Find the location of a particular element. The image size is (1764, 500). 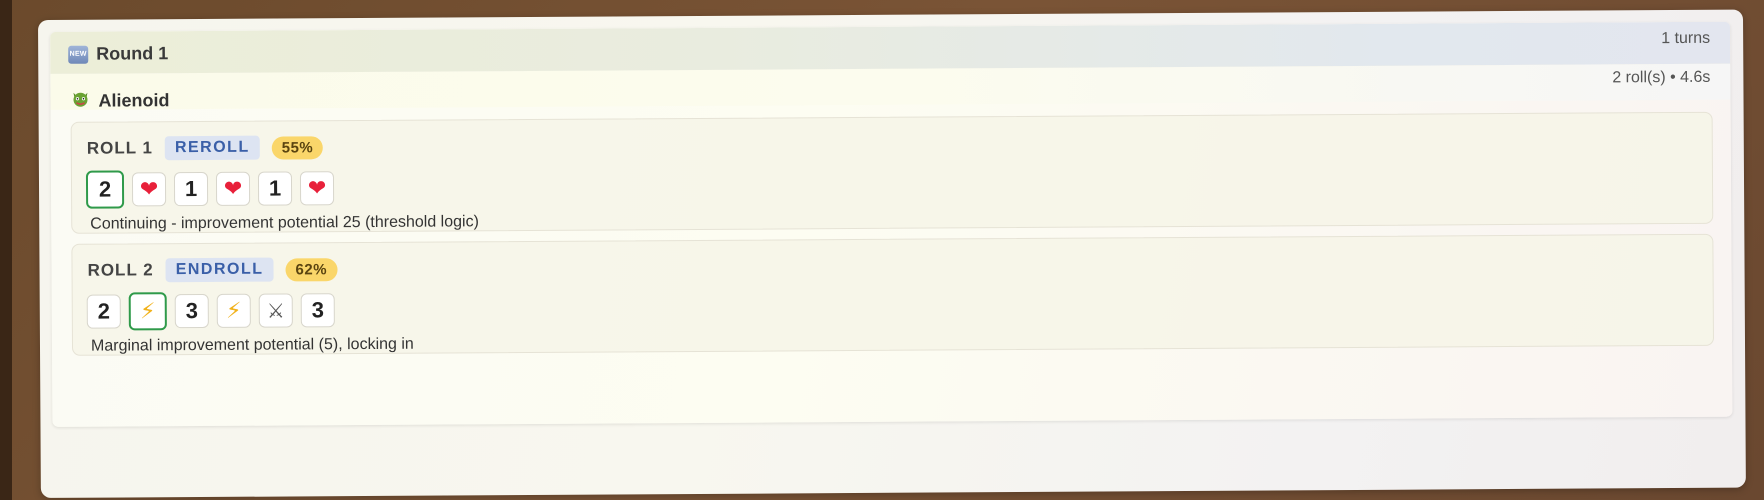

new-icon: NEW is located at coordinates (78, 54).